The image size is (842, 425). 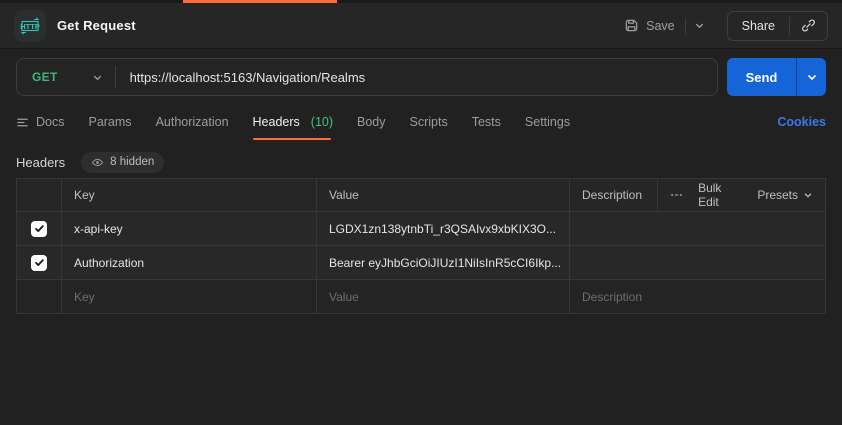 What do you see at coordinates (96, 25) in the screenshot?
I see `request-title: Get Request` at bounding box center [96, 25].